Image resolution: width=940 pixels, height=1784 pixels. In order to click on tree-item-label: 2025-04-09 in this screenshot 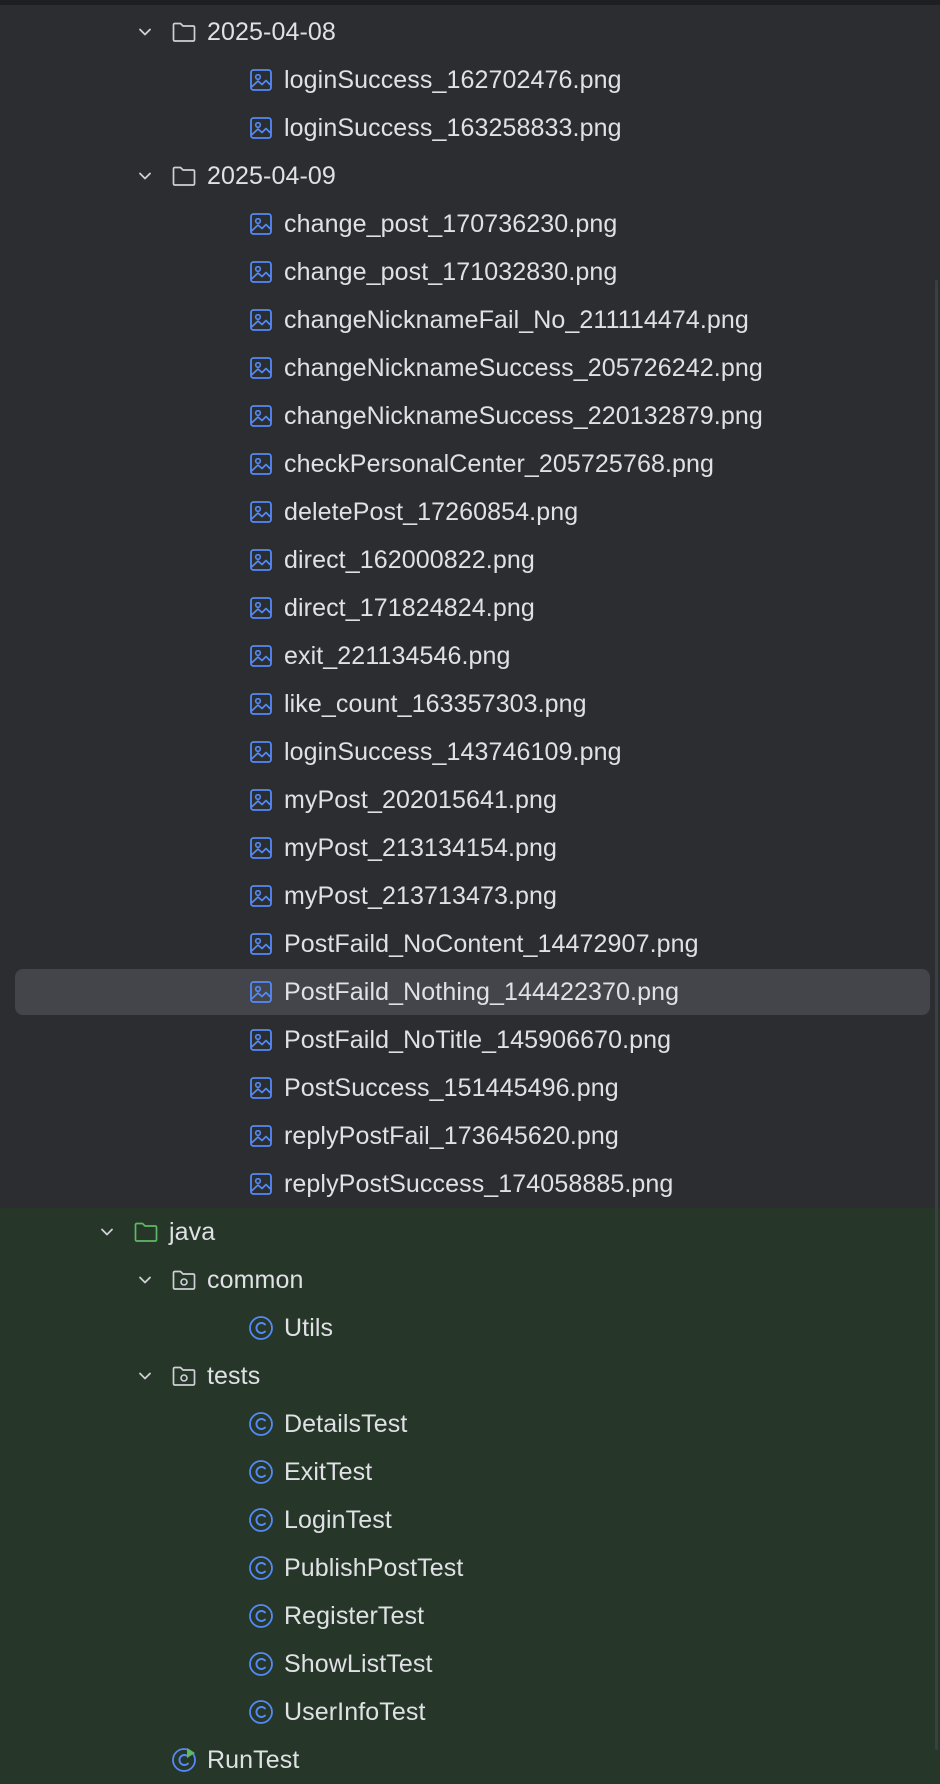, I will do `click(271, 175)`.